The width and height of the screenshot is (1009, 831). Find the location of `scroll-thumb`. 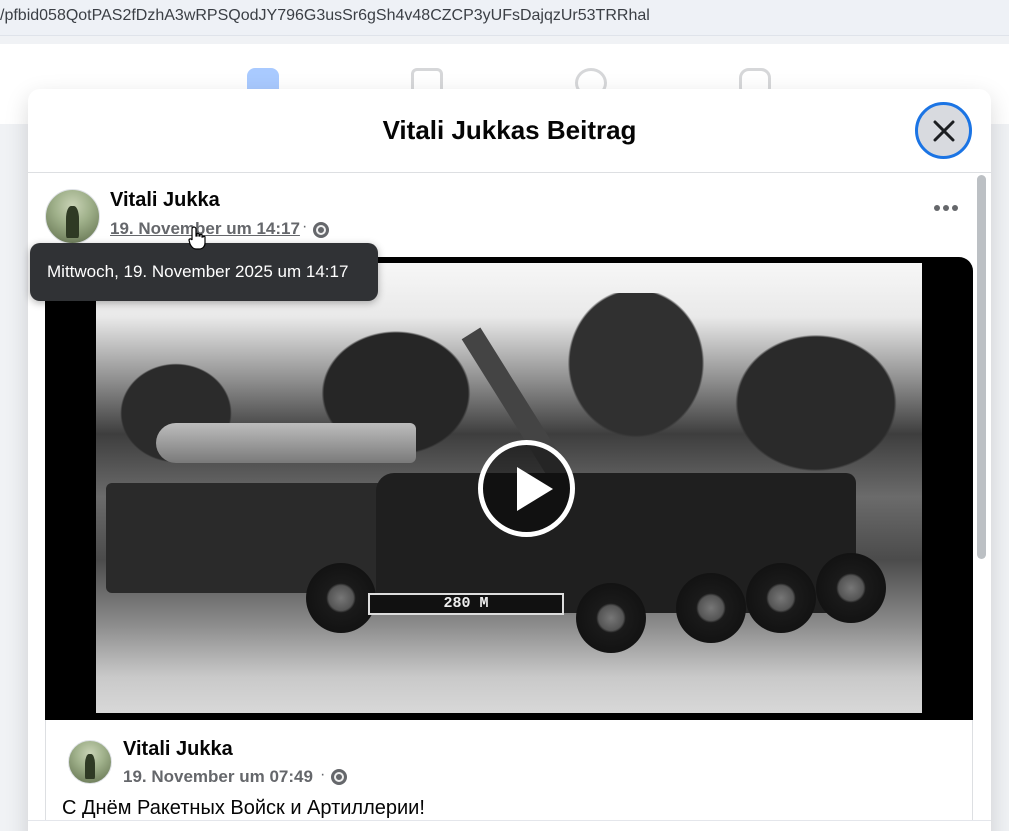

scroll-thumb is located at coordinates (981, 367).